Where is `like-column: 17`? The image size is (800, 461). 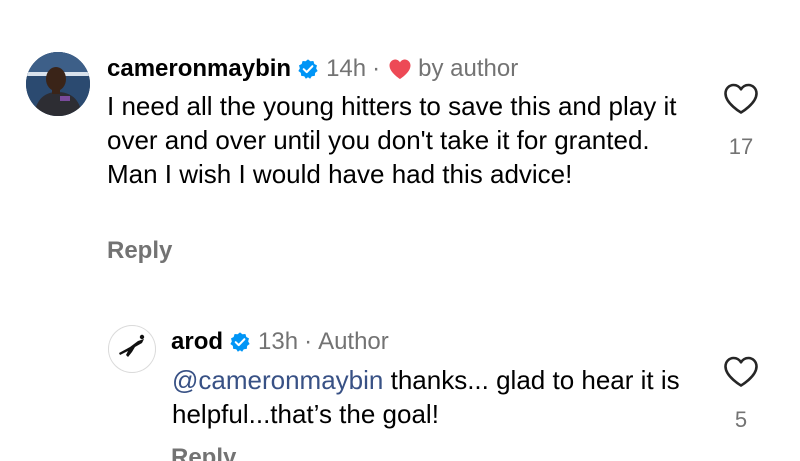
like-column: 17 is located at coordinates (741, 121).